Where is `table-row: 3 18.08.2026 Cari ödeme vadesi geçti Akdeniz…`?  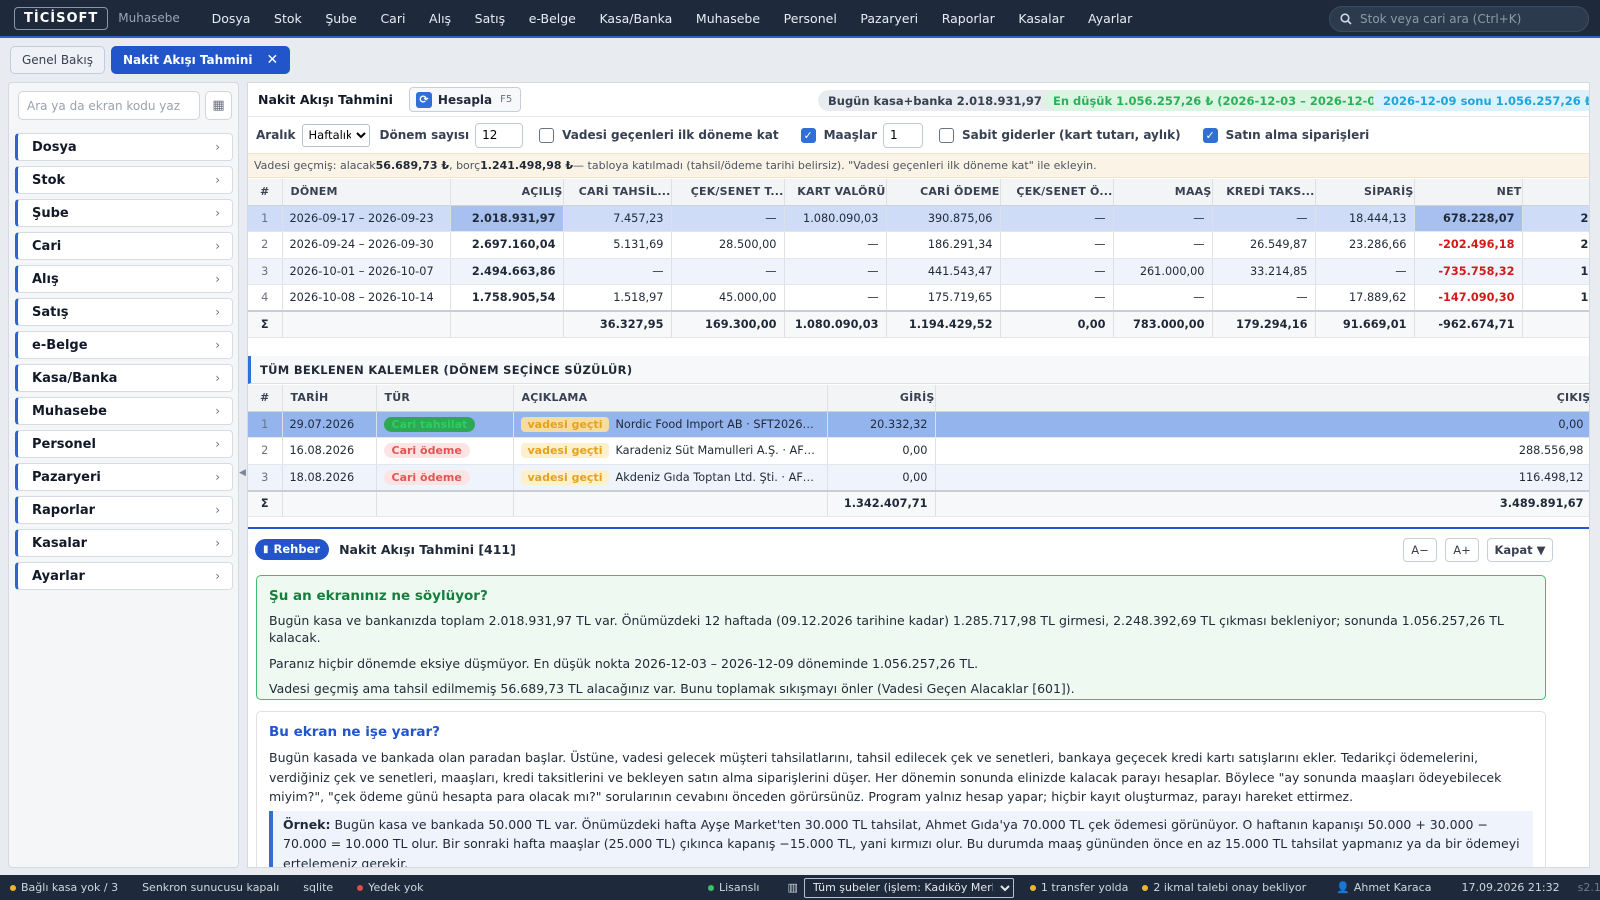
table-row: 3 18.08.2026 Cari ödeme vadesi geçti Akdeniz… is located at coordinates (918, 477).